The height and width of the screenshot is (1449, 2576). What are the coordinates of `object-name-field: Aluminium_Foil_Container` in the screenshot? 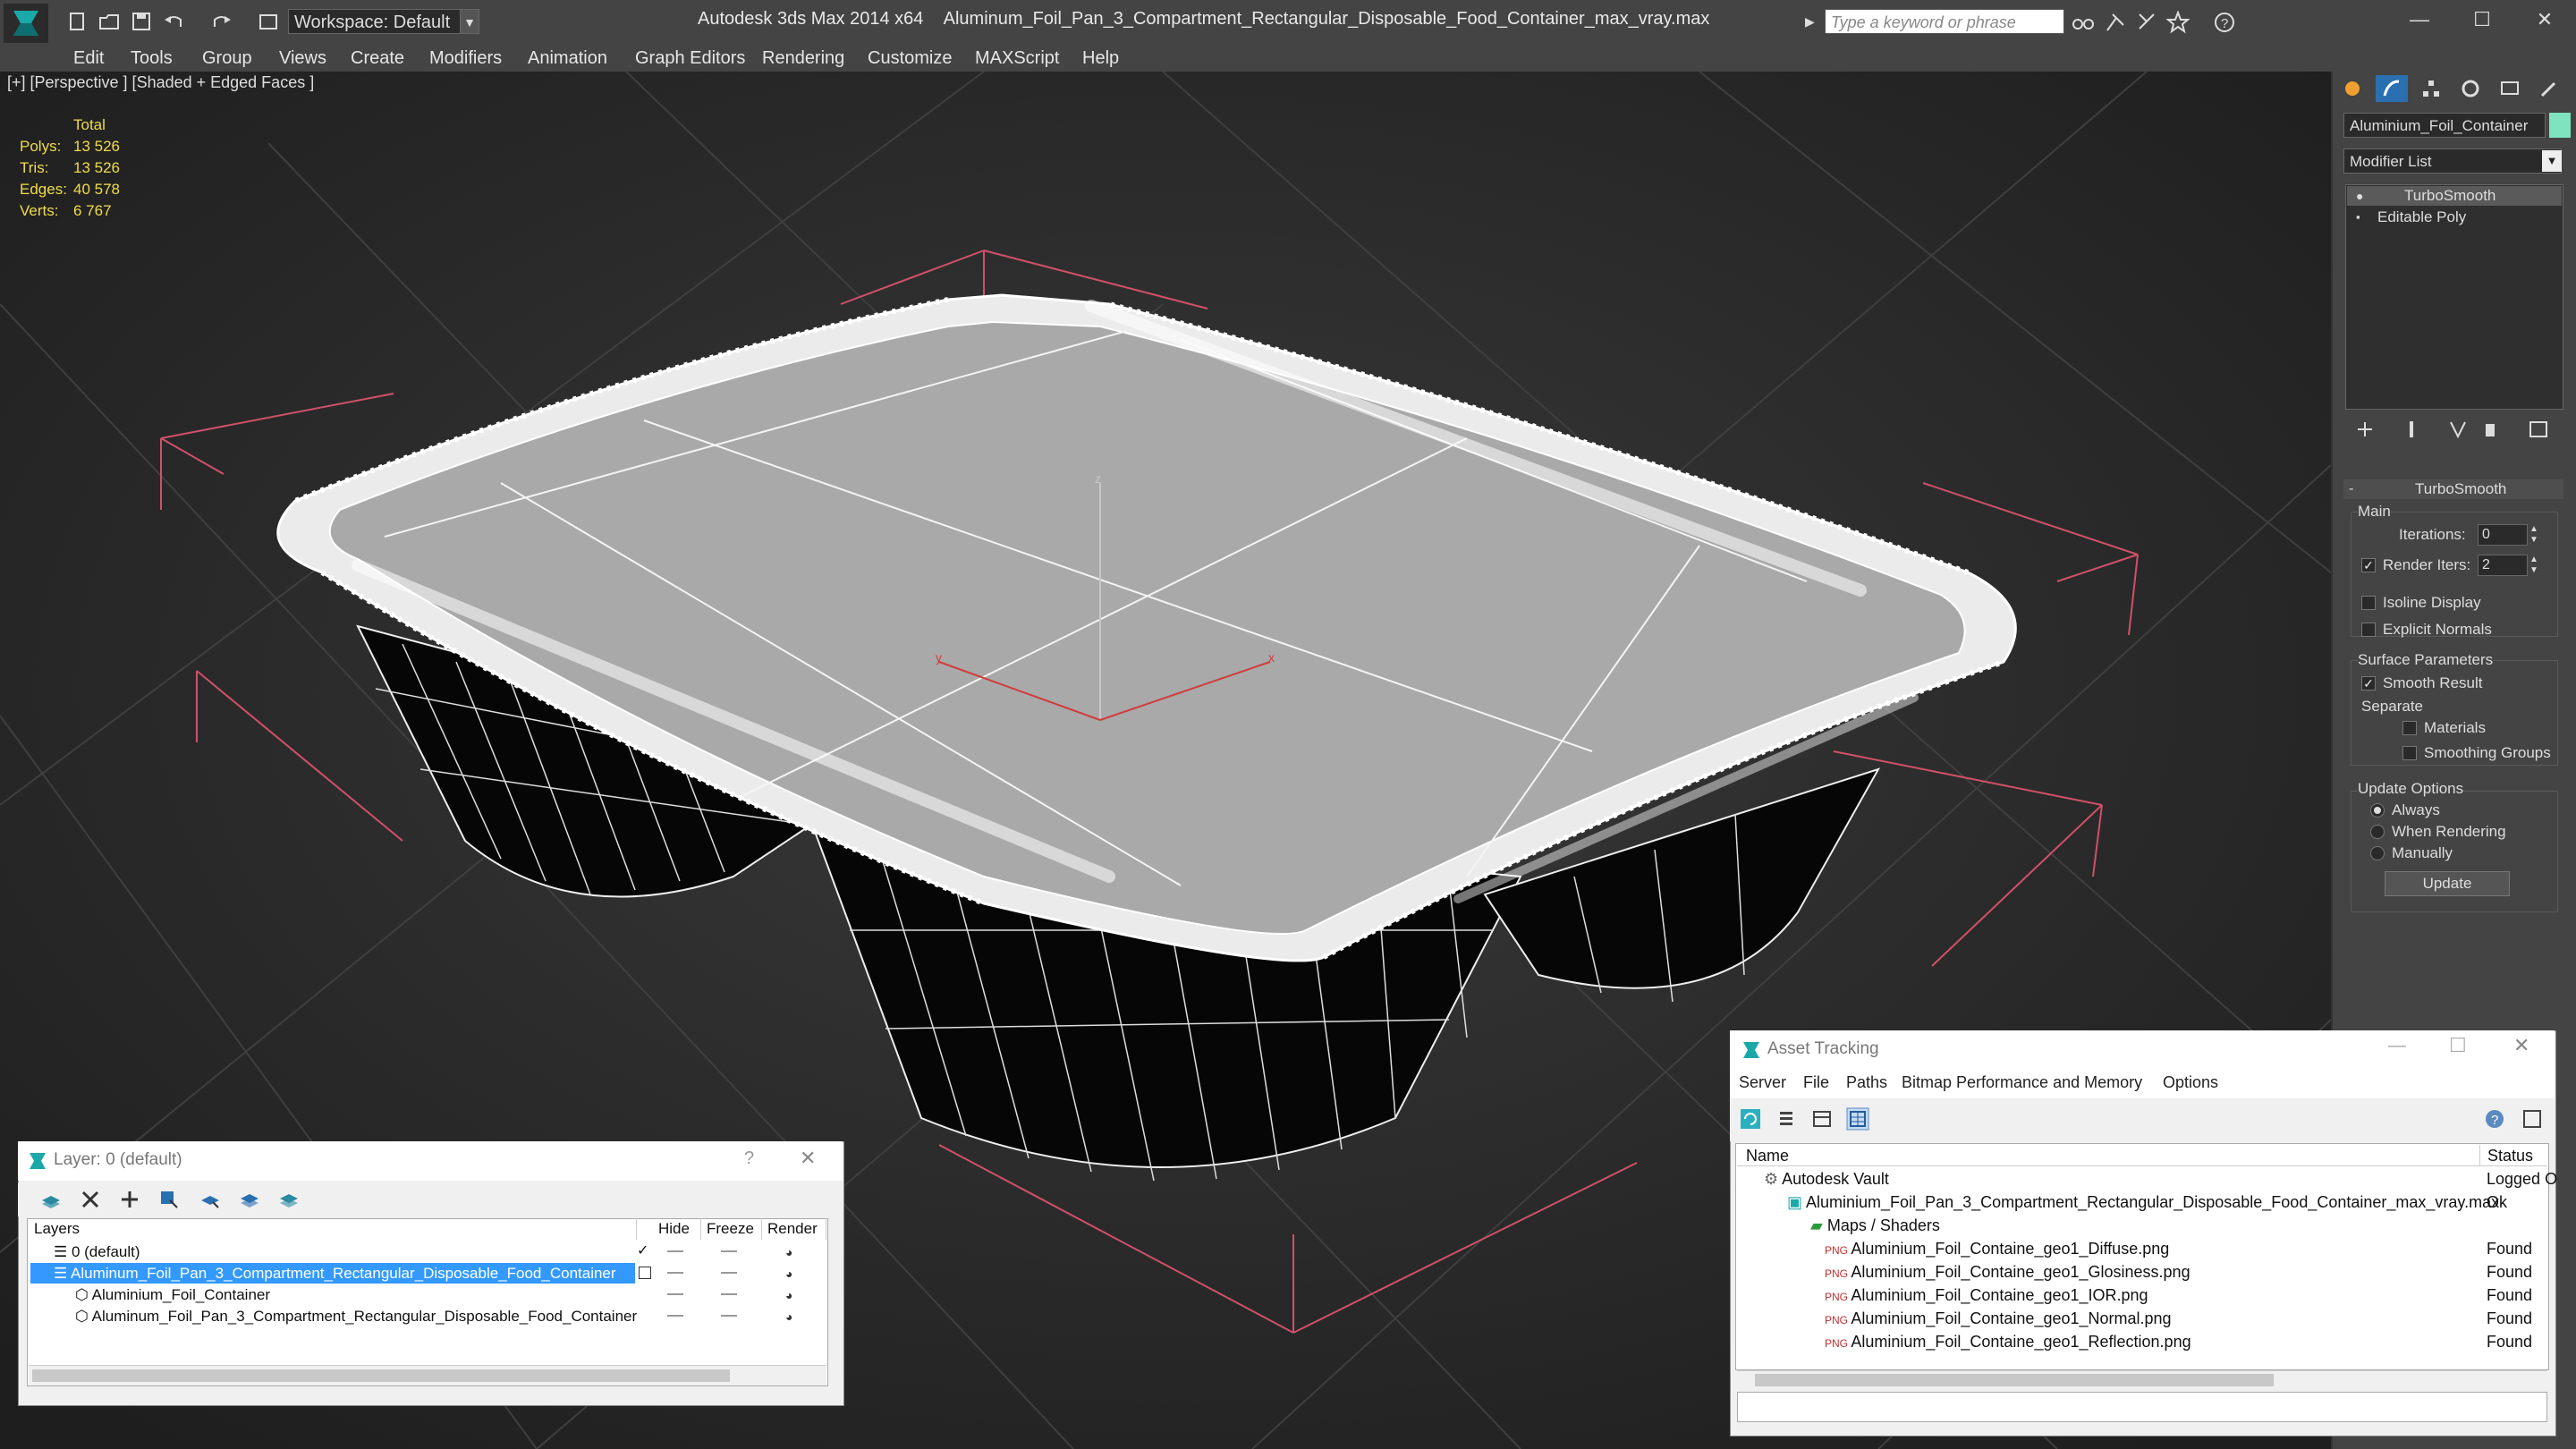 It's located at (2444, 125).